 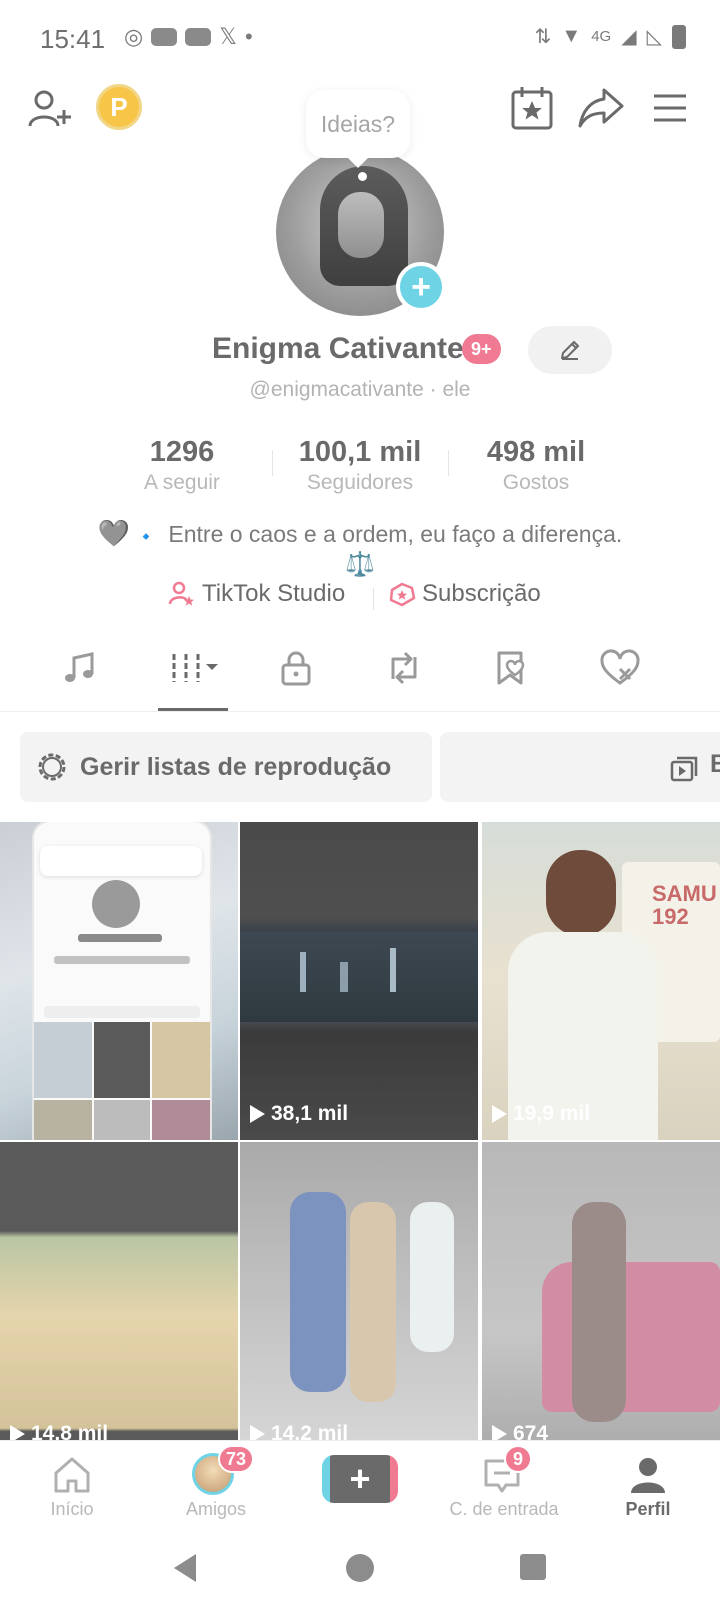 I want to click on view-count: 19,9 mil, so click(x=541, y=1114).